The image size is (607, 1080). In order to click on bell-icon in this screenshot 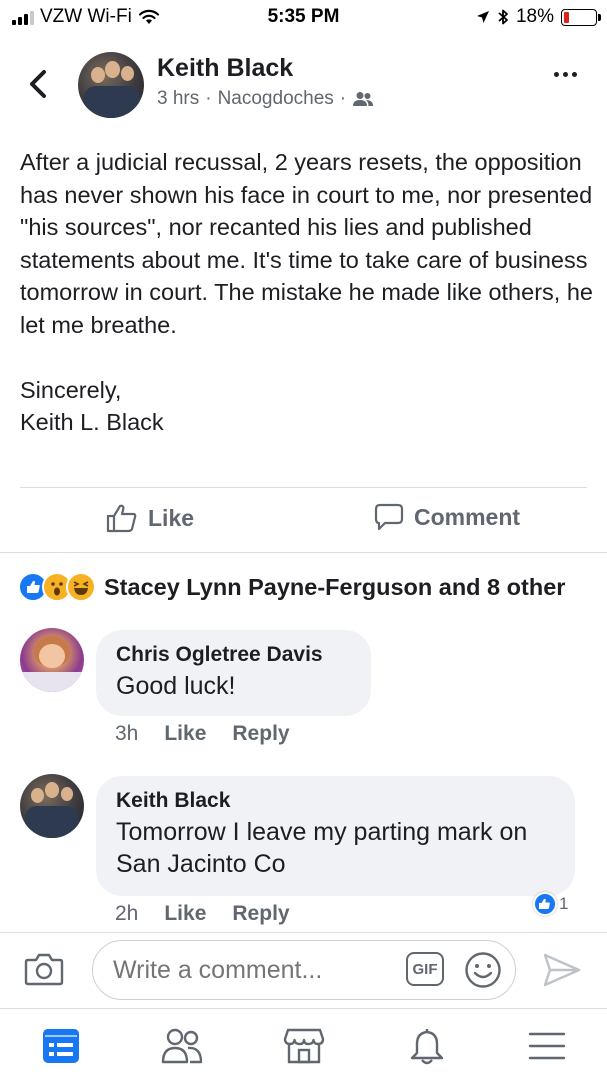, I will do `click(427, 1046)`.